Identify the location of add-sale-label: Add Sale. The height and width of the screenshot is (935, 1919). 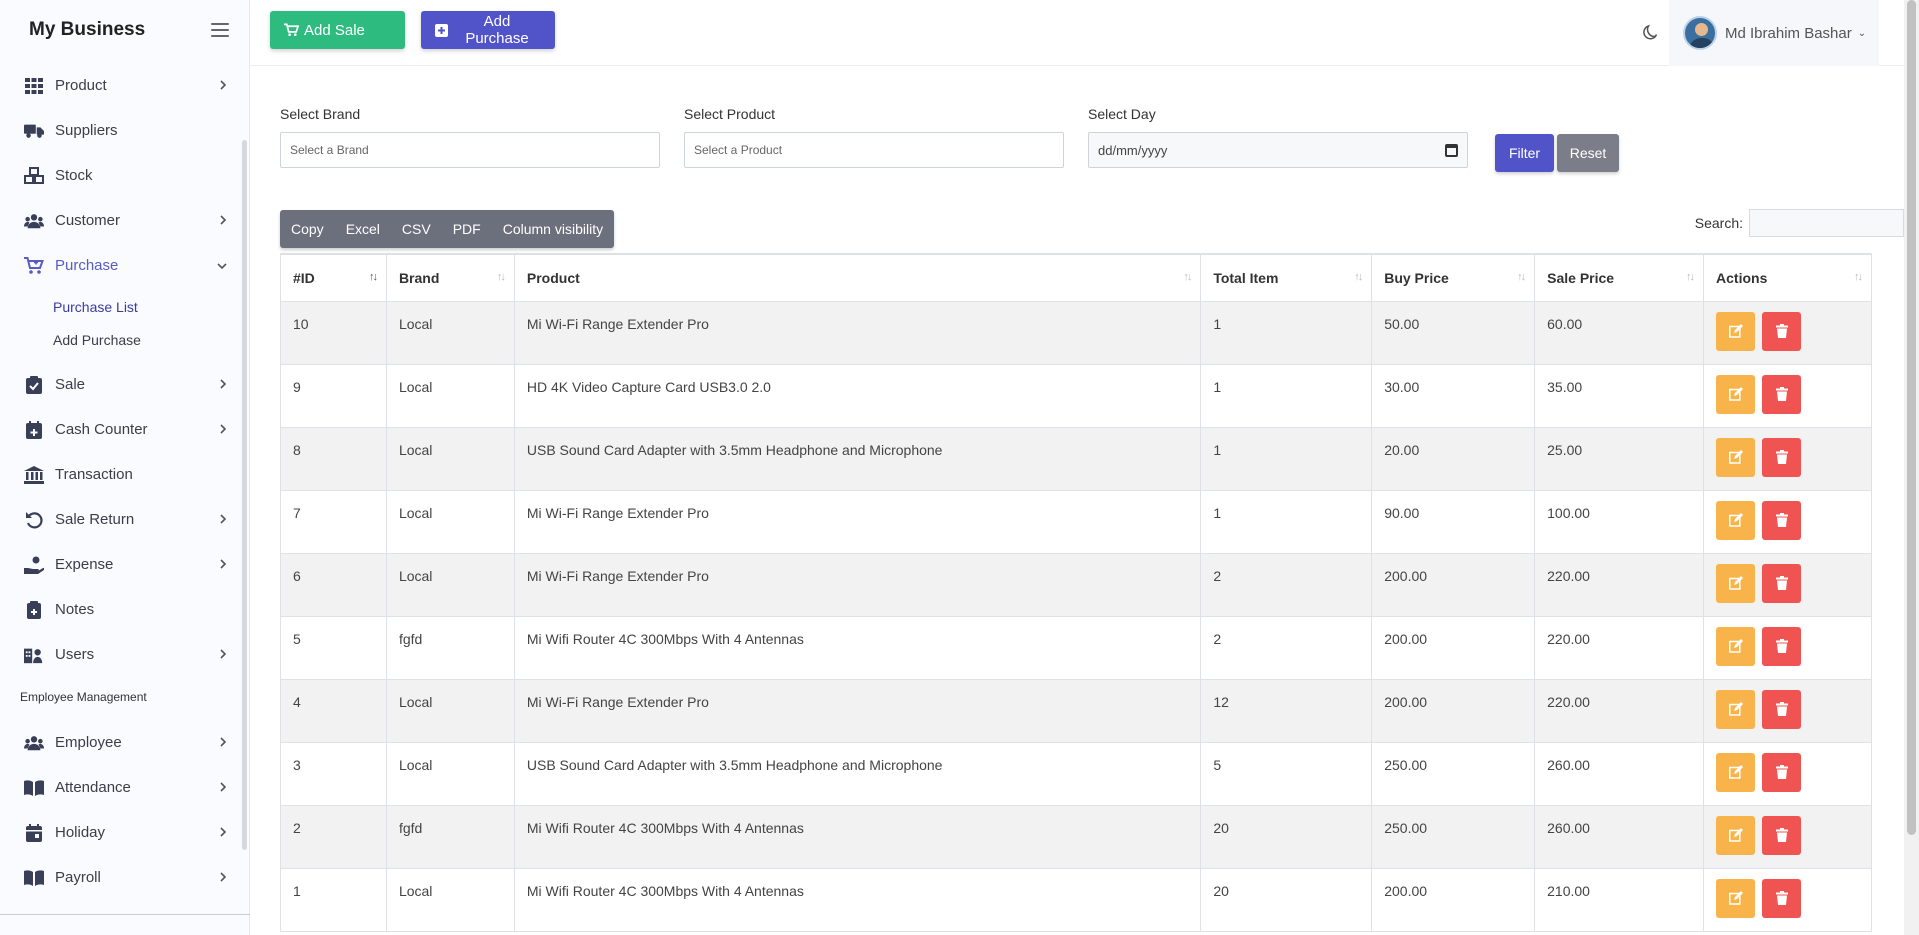
(334, 30).